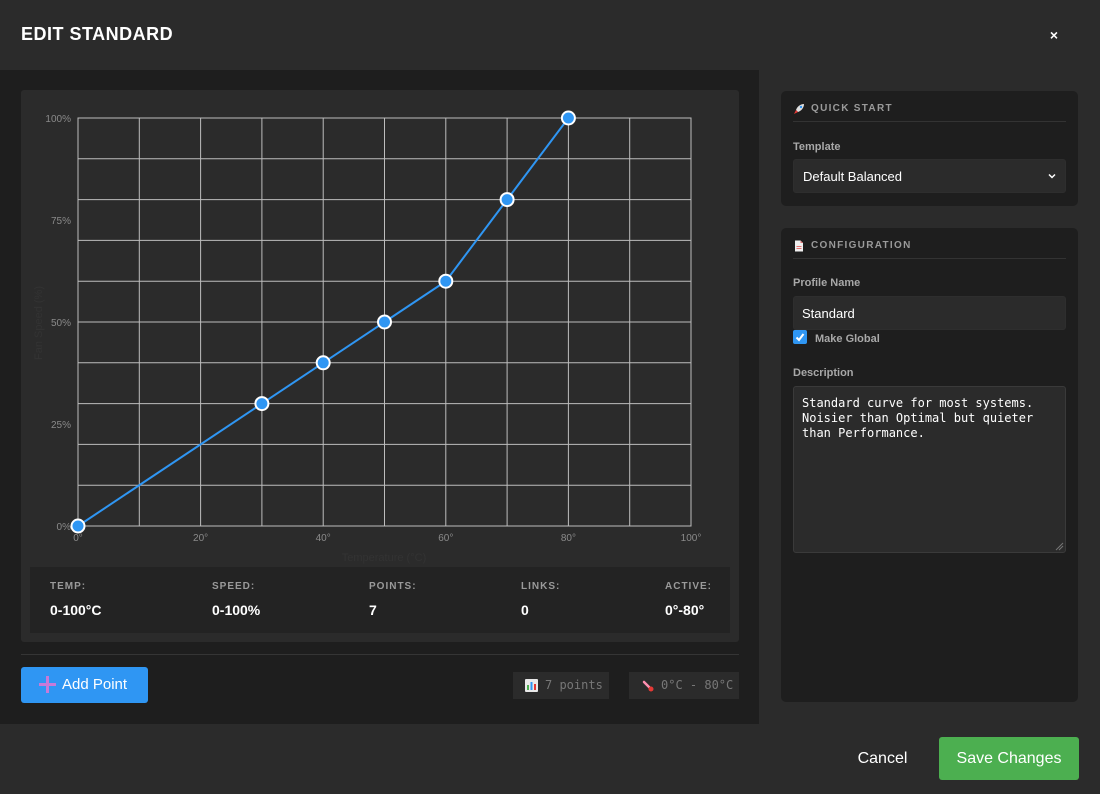  Describe the element at coordinates (929, 248) in the screenshot. I see `configuration-header: CONFIGURATION` at that location.